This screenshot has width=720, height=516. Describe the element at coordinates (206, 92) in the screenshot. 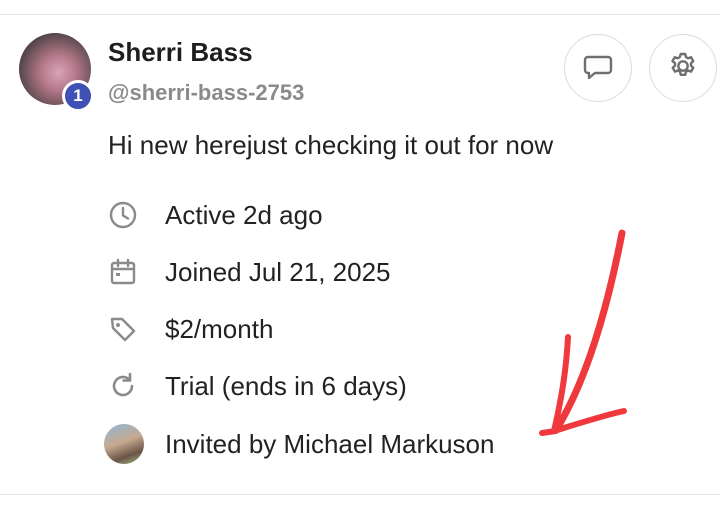

I see `profile-handle: @sherri-bass-2753` at that location.